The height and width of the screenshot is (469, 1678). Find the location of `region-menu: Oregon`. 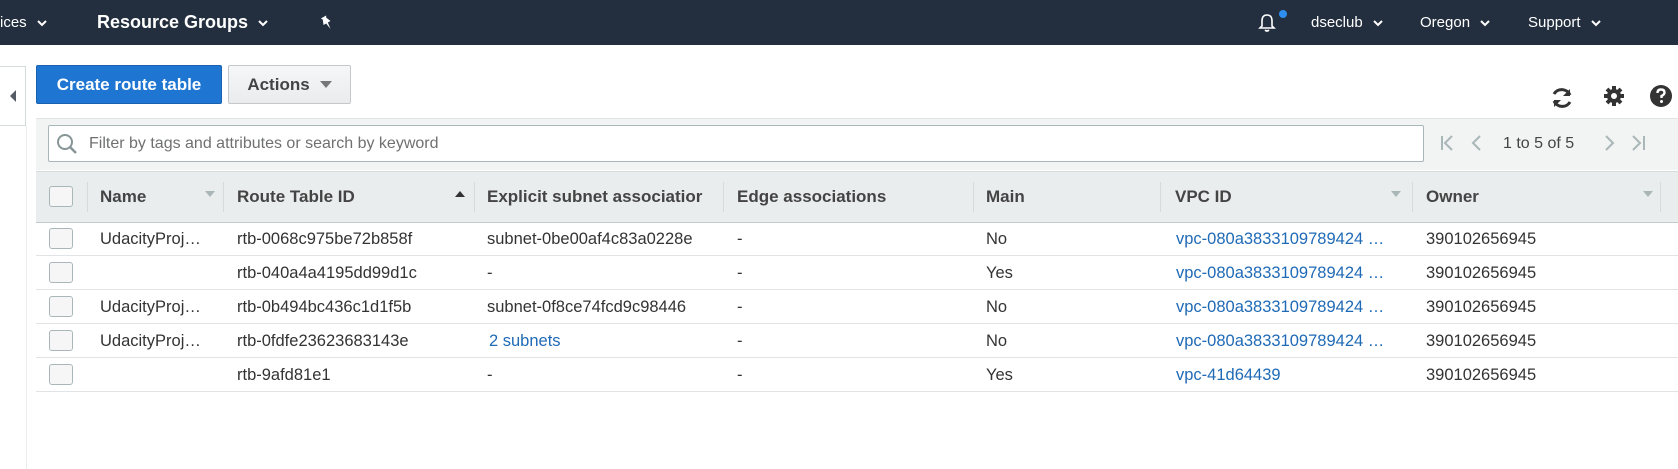

region-menu: Oregon is located at coordinates (1455, 22).